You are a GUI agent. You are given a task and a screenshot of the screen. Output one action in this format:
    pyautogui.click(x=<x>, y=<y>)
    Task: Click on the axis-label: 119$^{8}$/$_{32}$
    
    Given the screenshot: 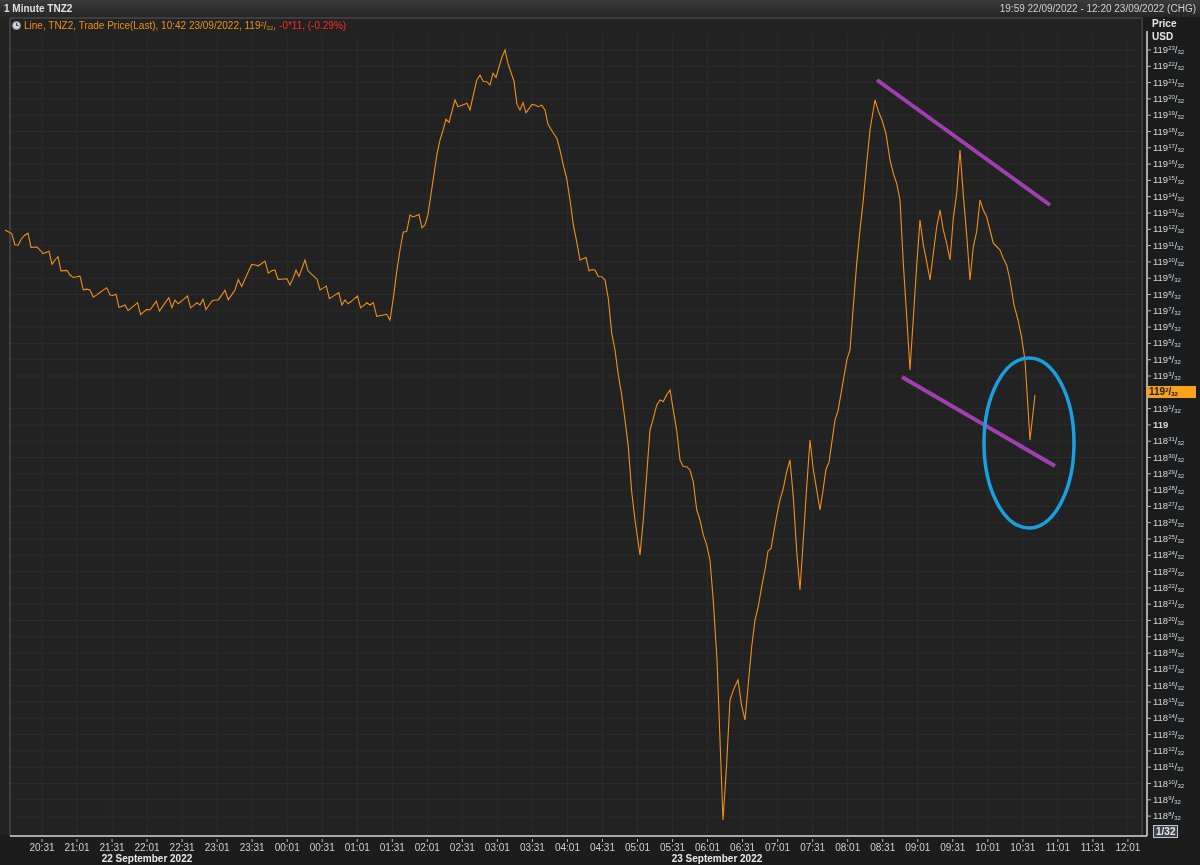 What is the action you would take?
    pyautogui.click(x=1167, y=294)
    